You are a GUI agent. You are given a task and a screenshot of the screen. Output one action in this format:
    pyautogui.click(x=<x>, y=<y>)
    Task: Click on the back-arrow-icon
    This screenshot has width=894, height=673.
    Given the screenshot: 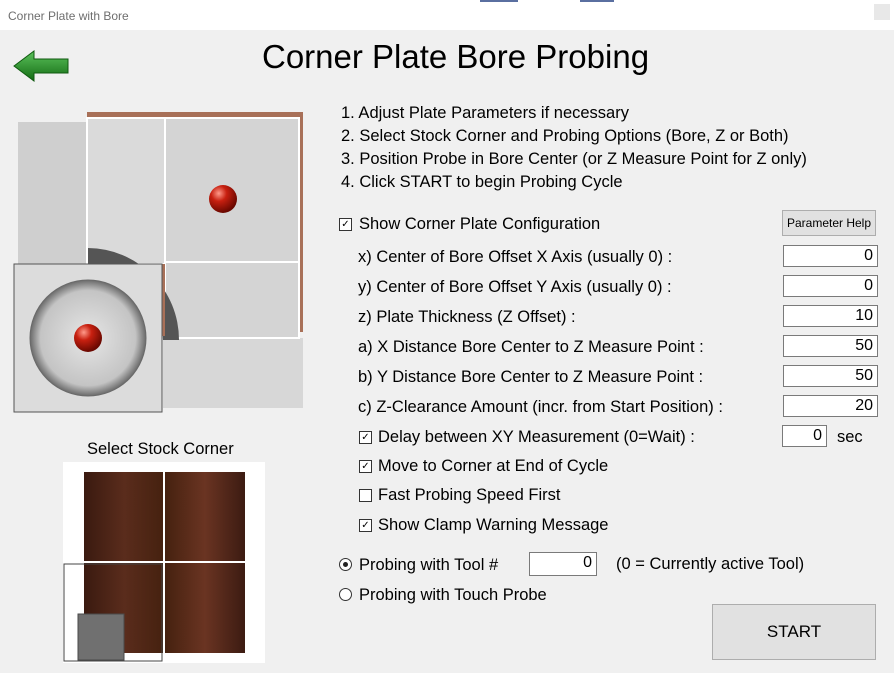 What is the action you would take?
    pyautogui.click(x=41, y=66)
    